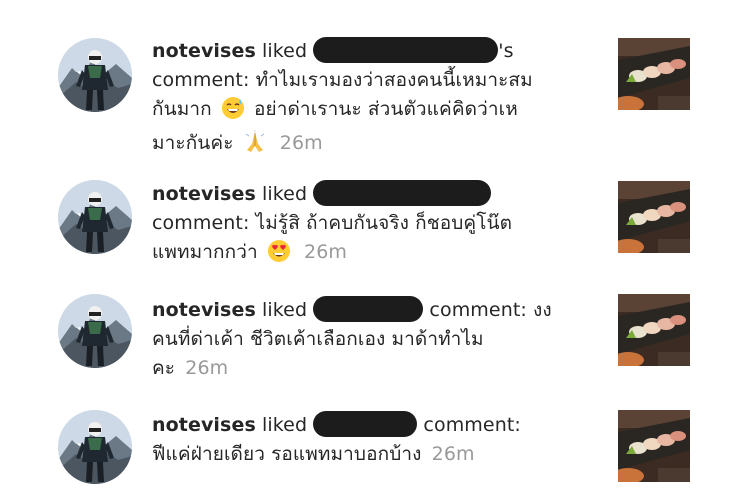 This screenshot has height=500, width=749. I want to click on comment-text: ไม่รู้สิ ถ้าคบกันจริง ก็ชอบคู่โน๊ต, so click(384, 223).